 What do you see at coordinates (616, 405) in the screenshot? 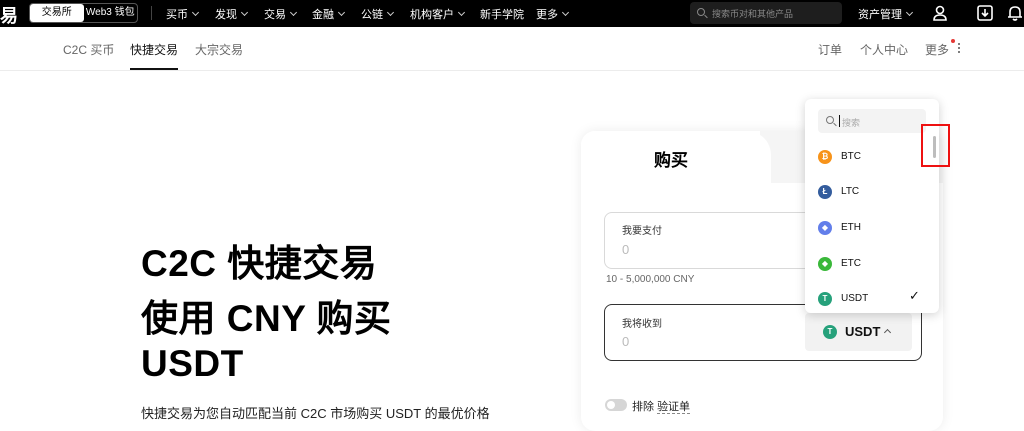
I see `exclude-verified-toggle` at bounding box center [616, 405].